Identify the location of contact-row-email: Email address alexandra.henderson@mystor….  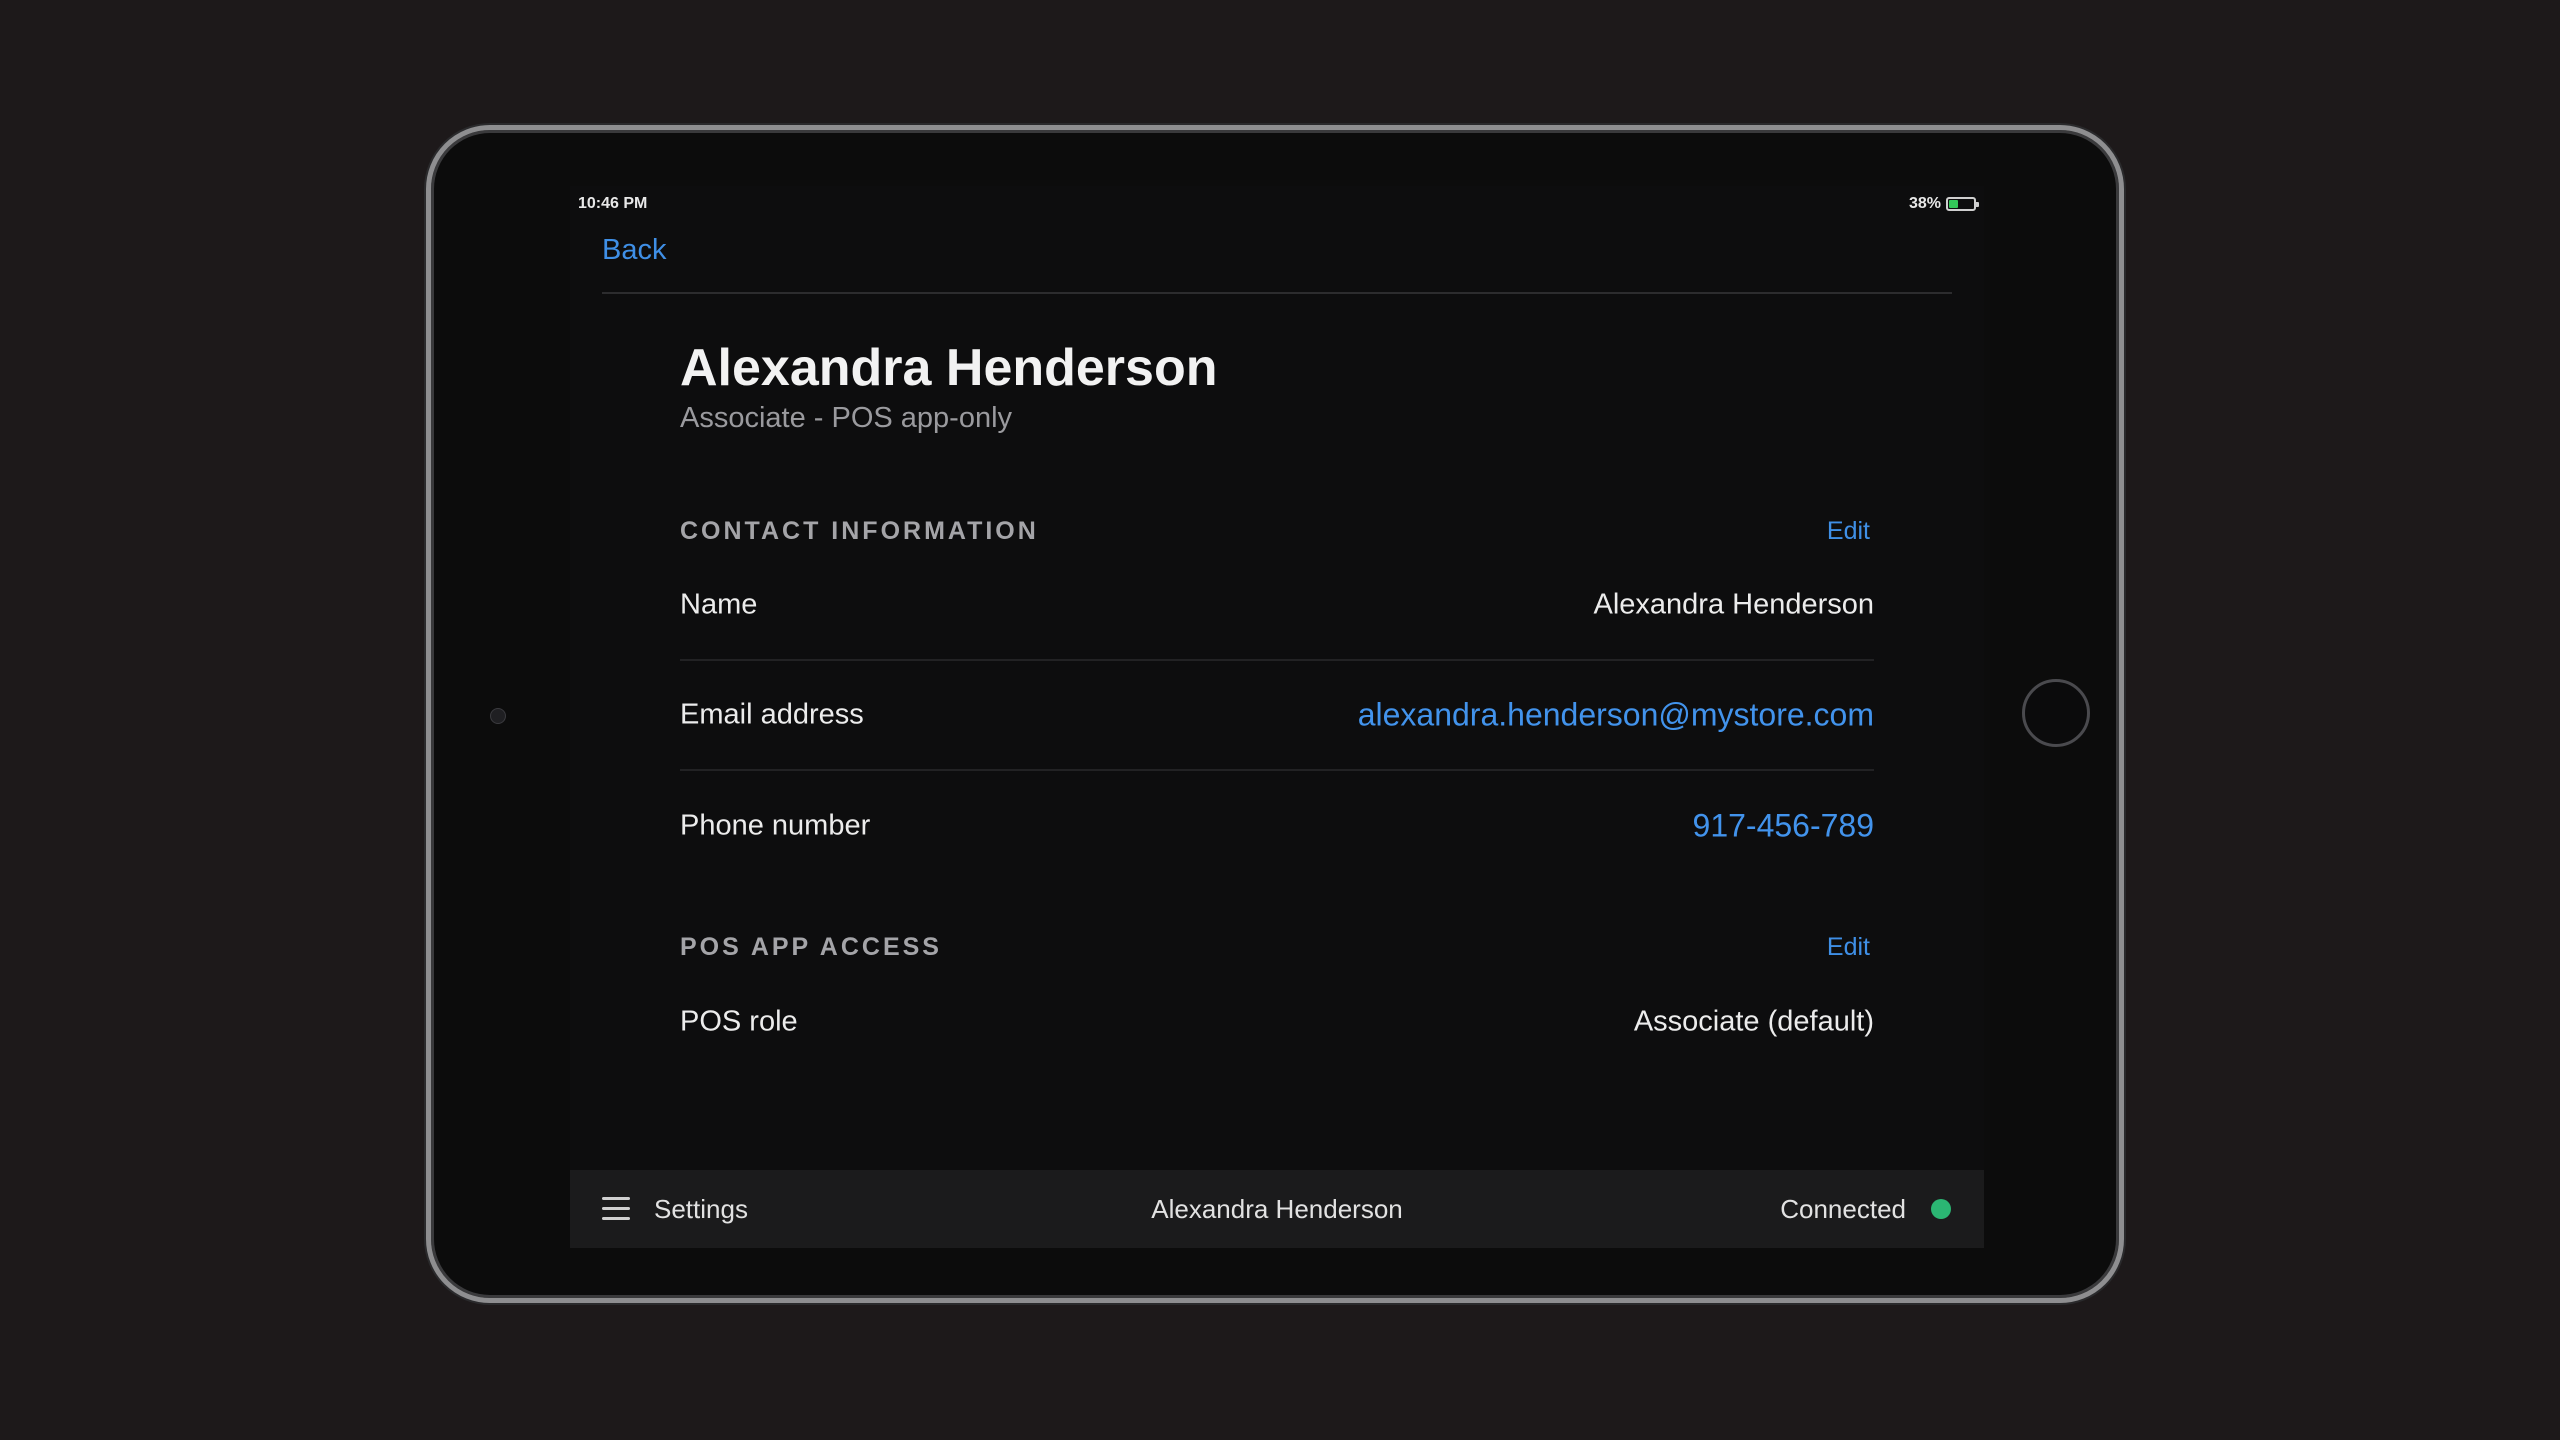
(1277, 716).